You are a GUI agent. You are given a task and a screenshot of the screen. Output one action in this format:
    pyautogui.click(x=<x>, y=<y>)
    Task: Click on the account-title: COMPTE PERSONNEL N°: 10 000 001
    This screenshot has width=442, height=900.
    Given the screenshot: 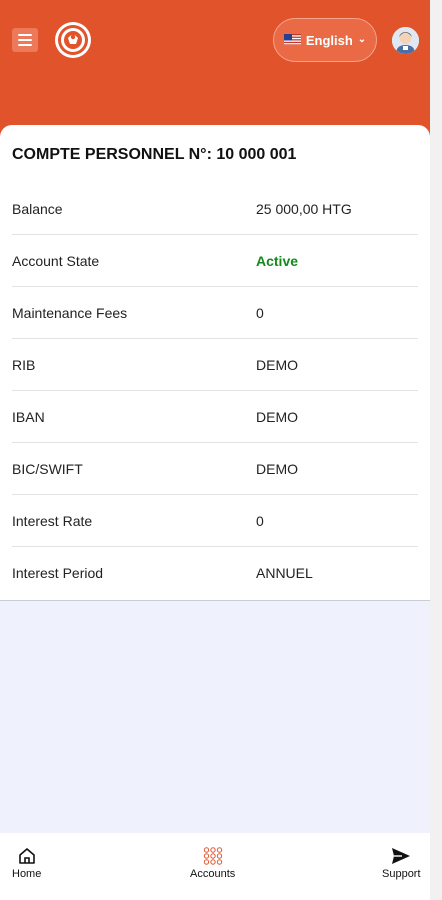 What is the action you would take?
    pyautogui.click(x=154, y=154)
    